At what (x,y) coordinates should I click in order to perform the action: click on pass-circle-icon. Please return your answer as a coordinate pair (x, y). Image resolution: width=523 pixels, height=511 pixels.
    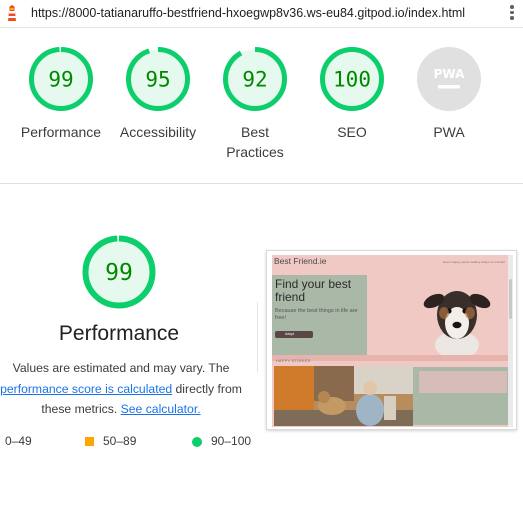
    Looking at the image, I should click on (197, 441).